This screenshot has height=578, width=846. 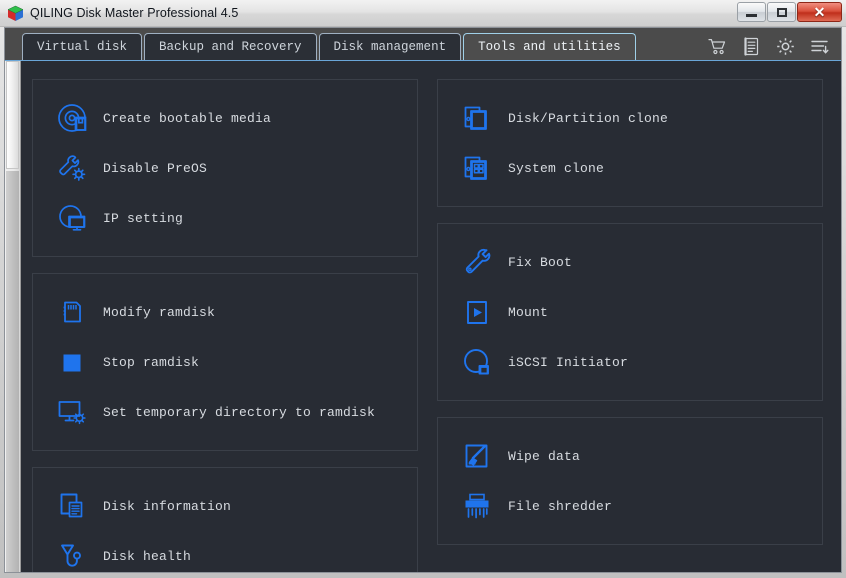 I want to click on tool-label: Disk/Partition clone, so click(x=588, y=118).